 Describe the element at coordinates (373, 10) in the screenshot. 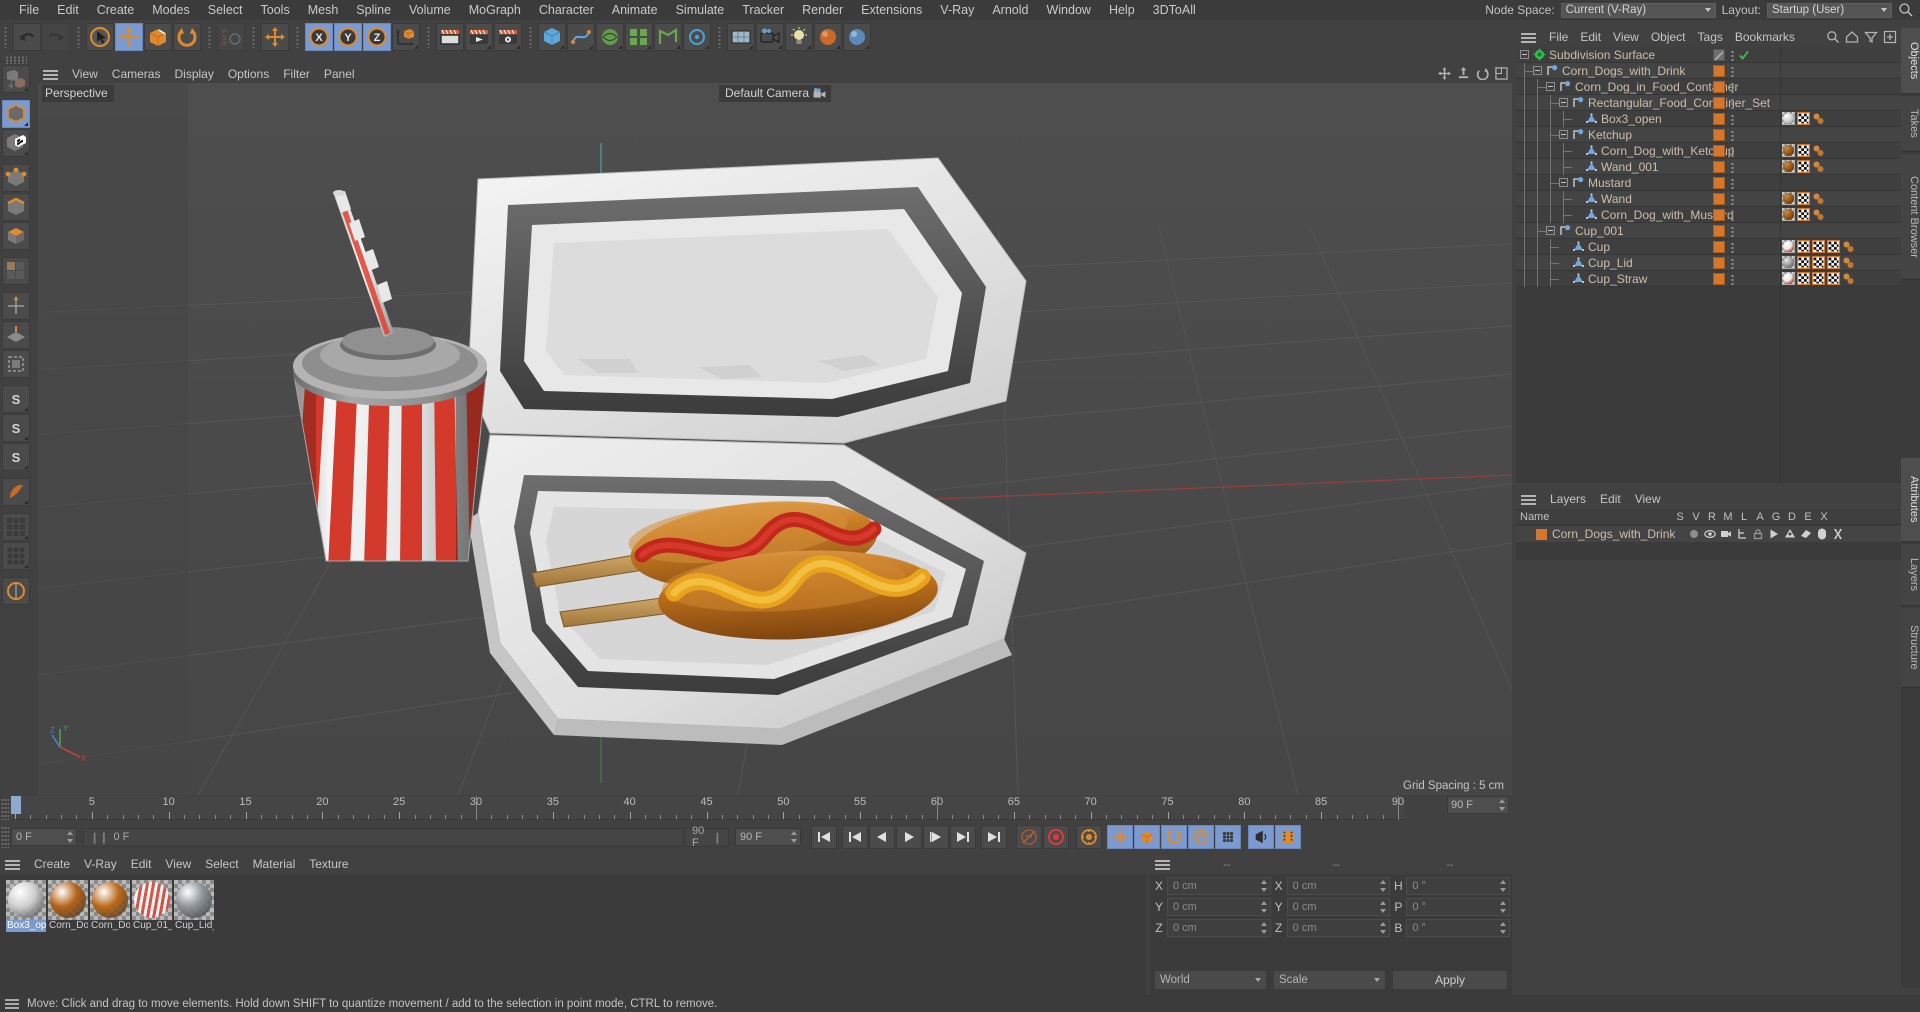

I see `menu-spline: Spline` at that location.